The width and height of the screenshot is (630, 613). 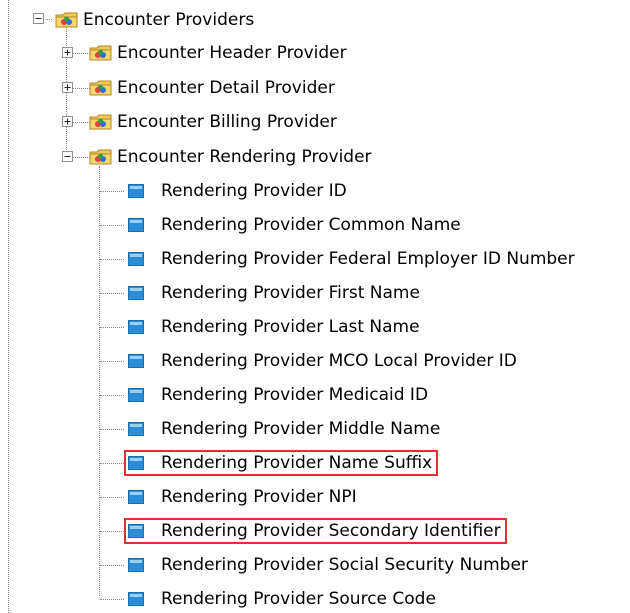 I want to click on field-label: Rendering Provider MCO Local Provider ID, so click(x=339, y=361).